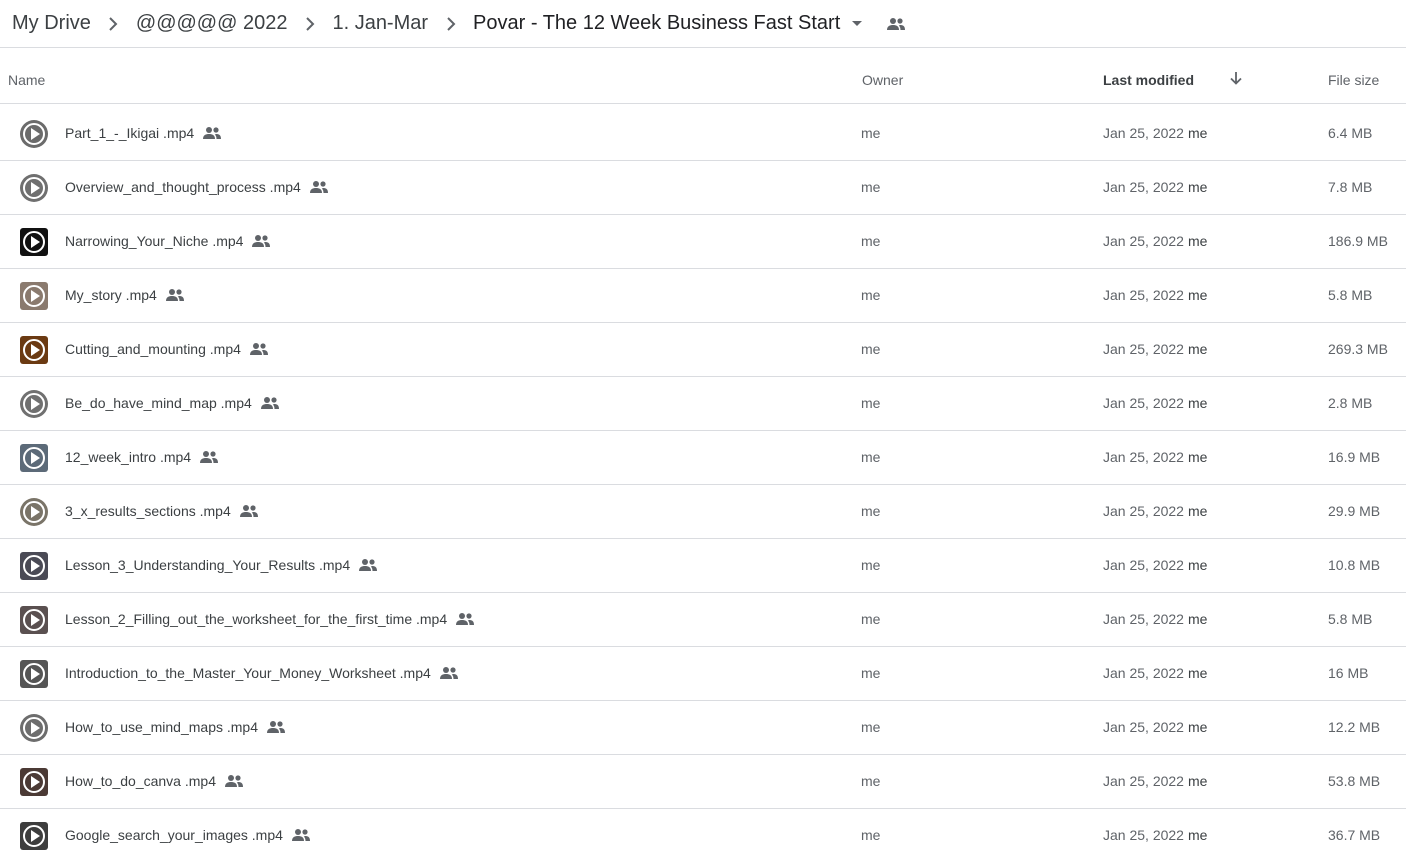 The image size is (1406, 862). I want to click on table-row: My_story .mp4 me Jan 25, 2022 me 5.8 MB, so click(703, 296).